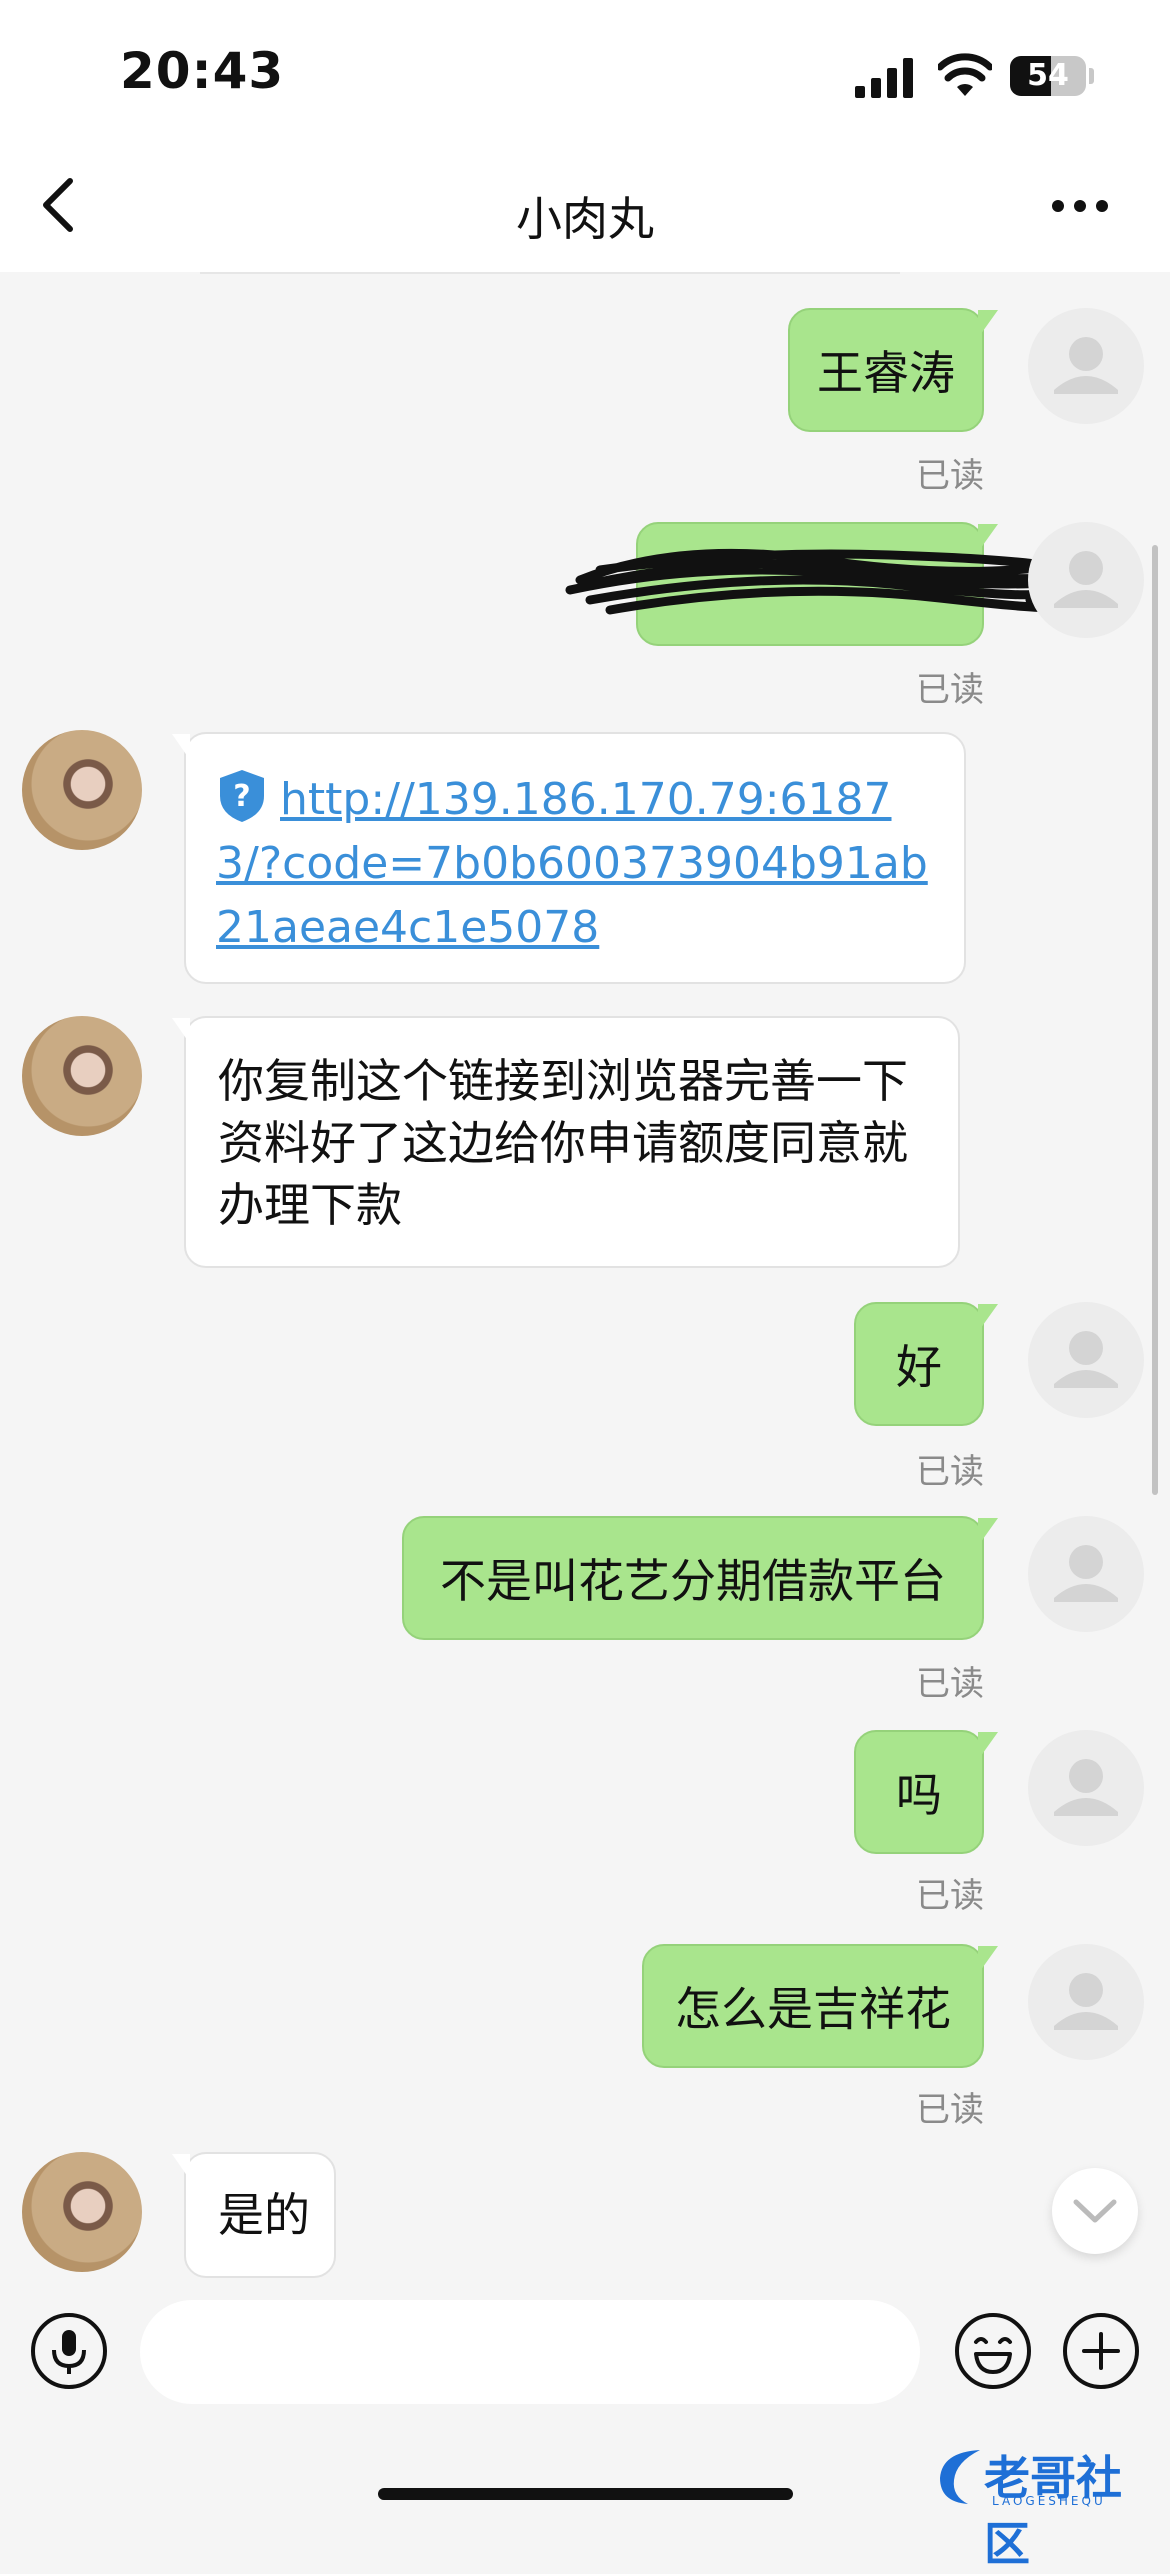 The height and width of the screenshot is (2574, 1170). I want to click on emoji-icon, so click(993, 2351).